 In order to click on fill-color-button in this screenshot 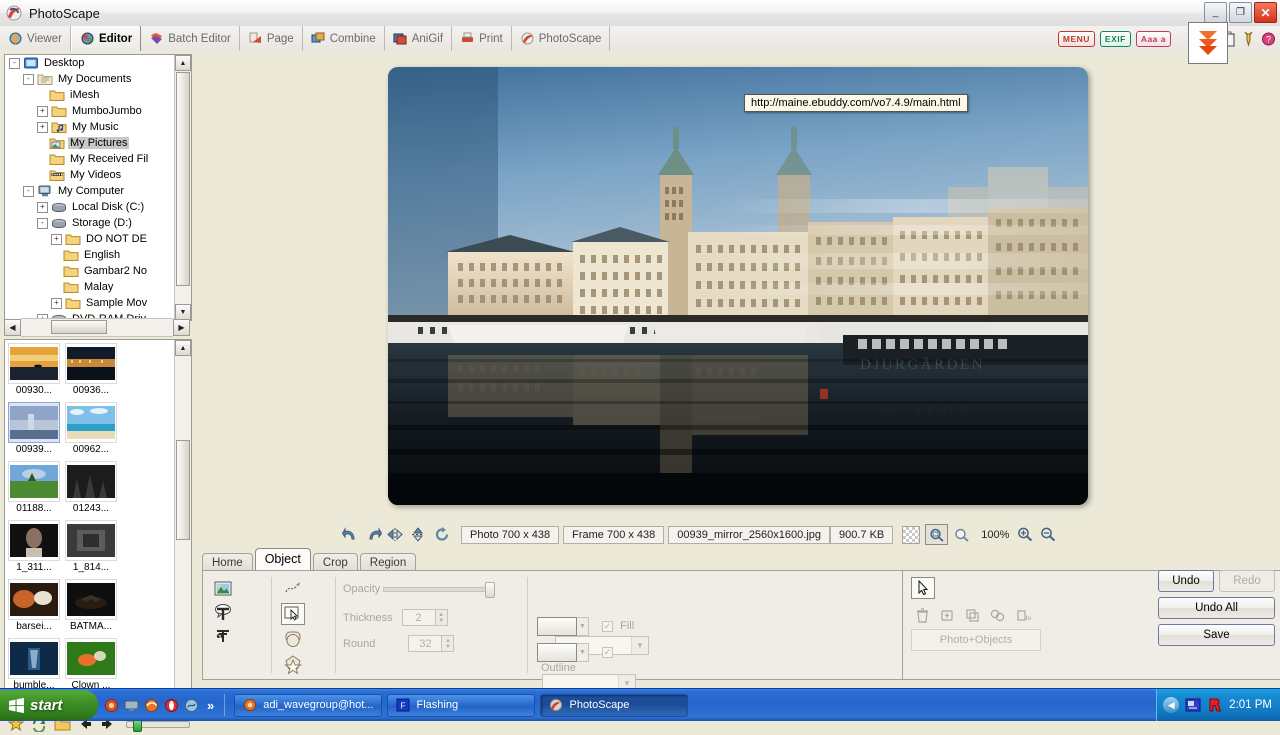, I will do `click(557, 626)`.